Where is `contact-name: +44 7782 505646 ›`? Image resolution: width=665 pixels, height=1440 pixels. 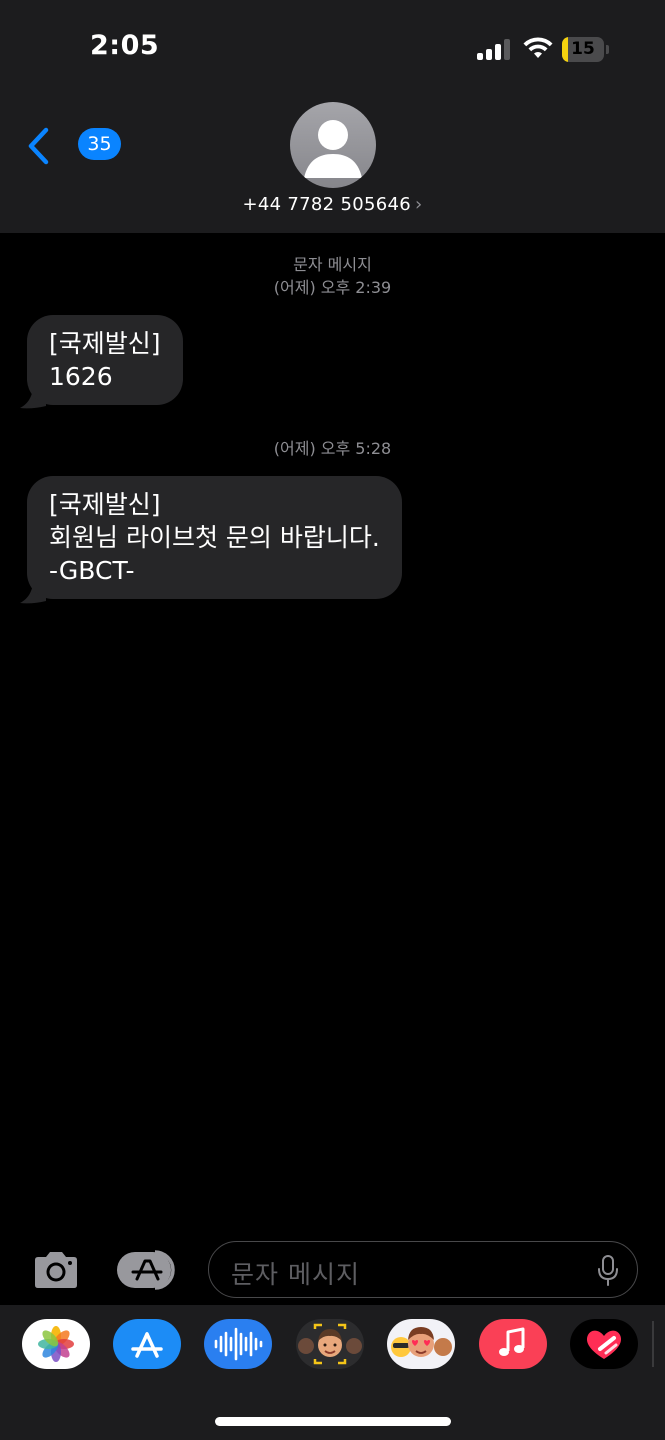
contact-name: +44 7782 505646 › is located at coordinates (332, 204).